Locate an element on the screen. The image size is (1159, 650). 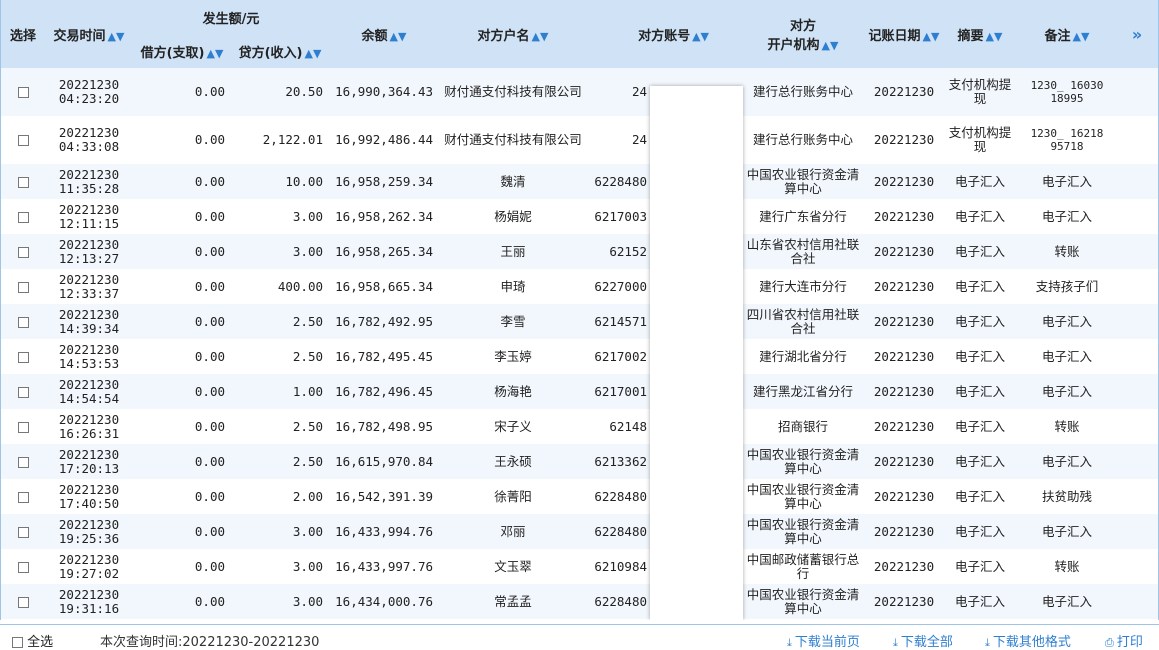
header-counterparty-bank: 对方 开户机构 ▲▼ is located at coordinates (803, 34).